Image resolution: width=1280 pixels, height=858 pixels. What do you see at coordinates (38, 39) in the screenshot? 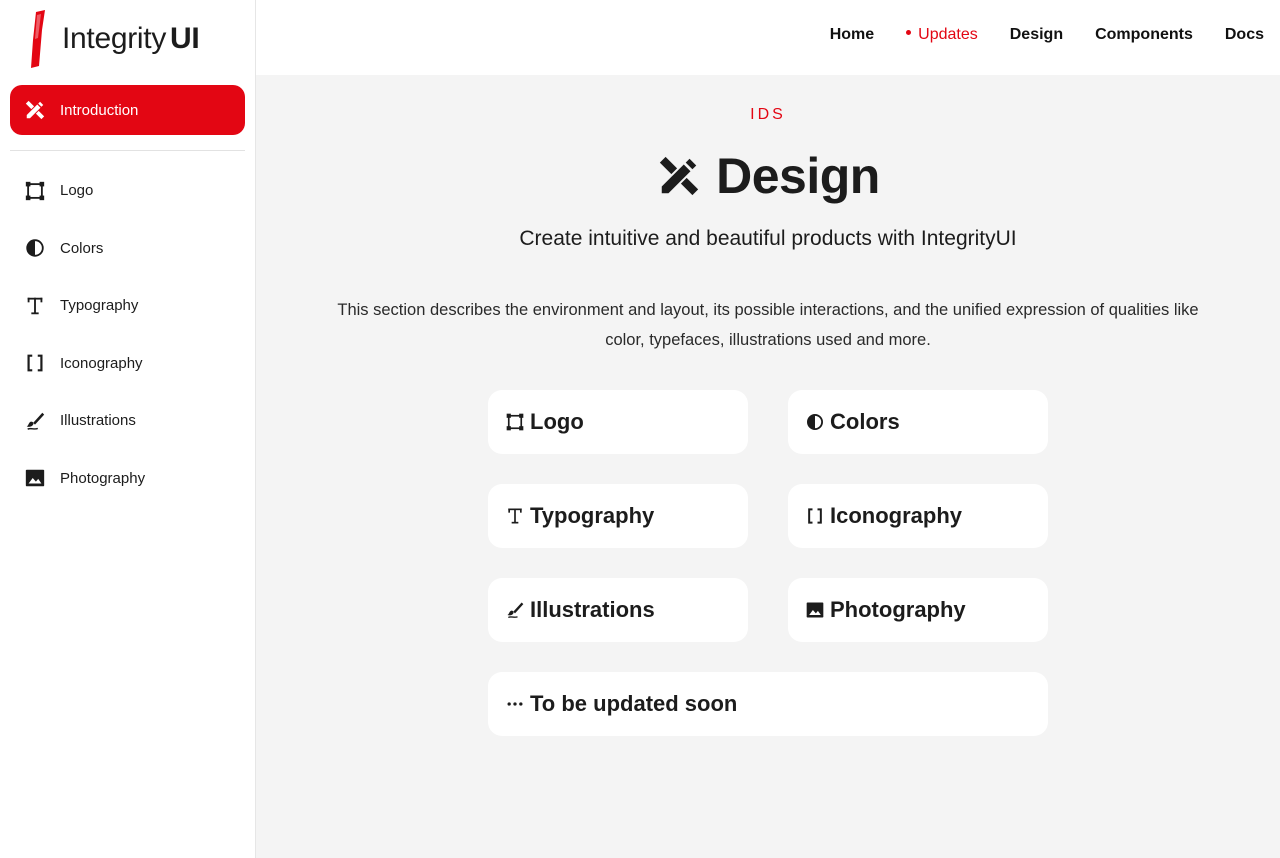
I see `brand-mark-icon` at bounding box center [38, 39].